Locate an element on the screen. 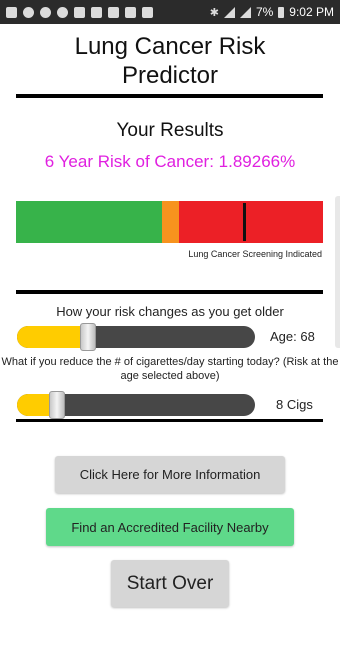  results-heading: Your Results is located at coordinates (170, 130).